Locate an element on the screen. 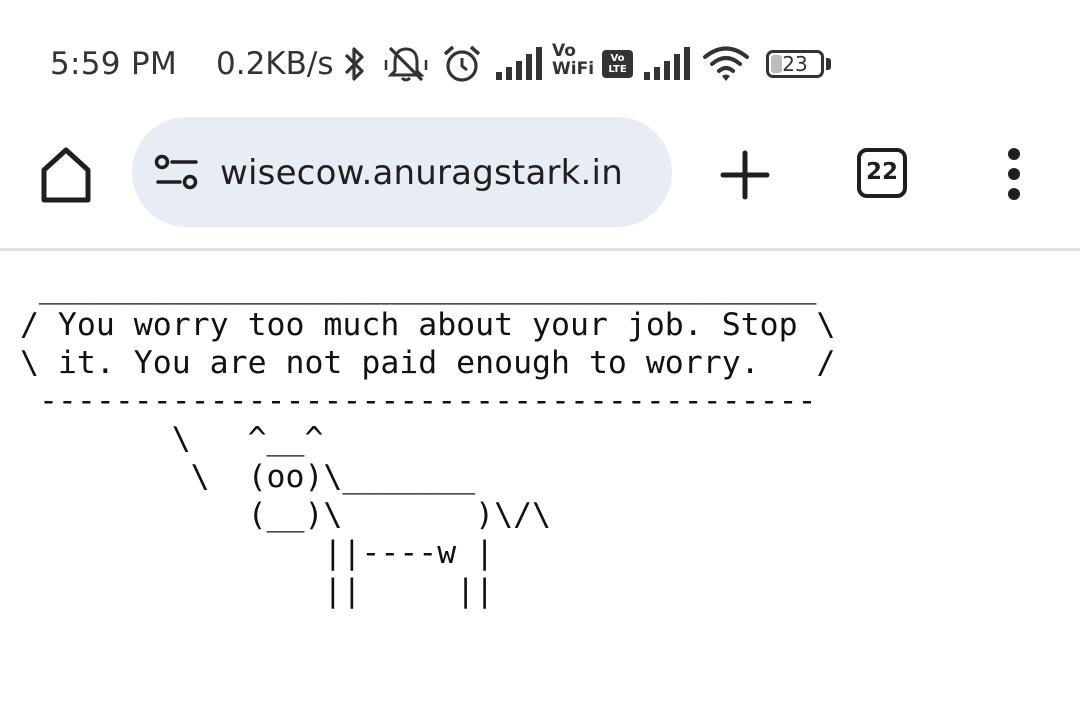  volte-icon: Vo LTE is located at coordinates (617, 64).